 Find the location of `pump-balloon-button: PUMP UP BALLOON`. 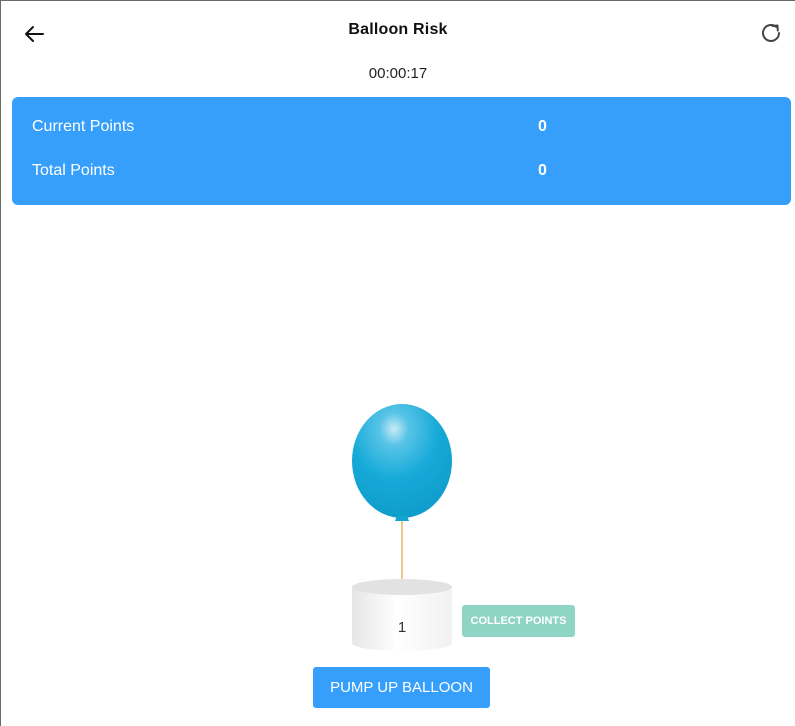

pump-balloon-button: PUMP UP BALLOON is located at coordinates (401, 687).